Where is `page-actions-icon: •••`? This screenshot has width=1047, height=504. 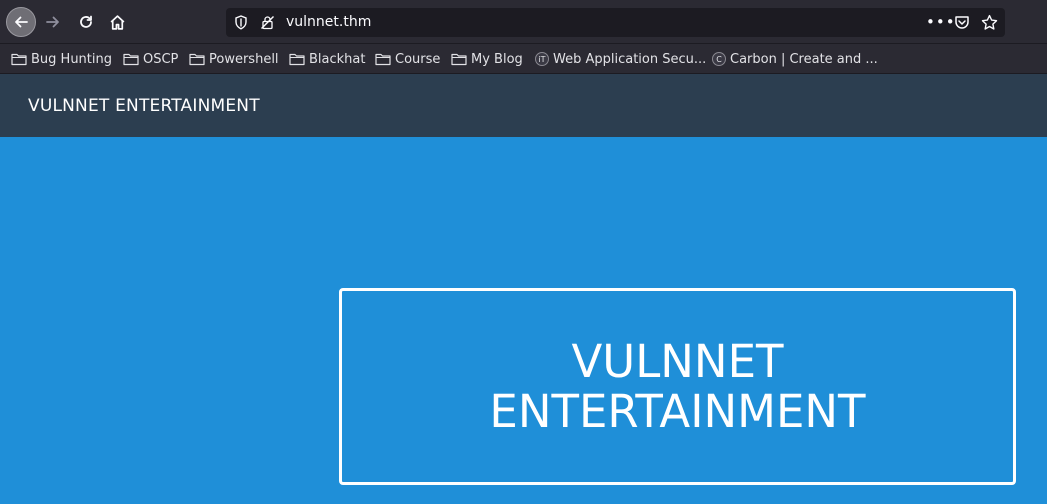
page-actions-icon: ••• is located at coordinates (941, 22).